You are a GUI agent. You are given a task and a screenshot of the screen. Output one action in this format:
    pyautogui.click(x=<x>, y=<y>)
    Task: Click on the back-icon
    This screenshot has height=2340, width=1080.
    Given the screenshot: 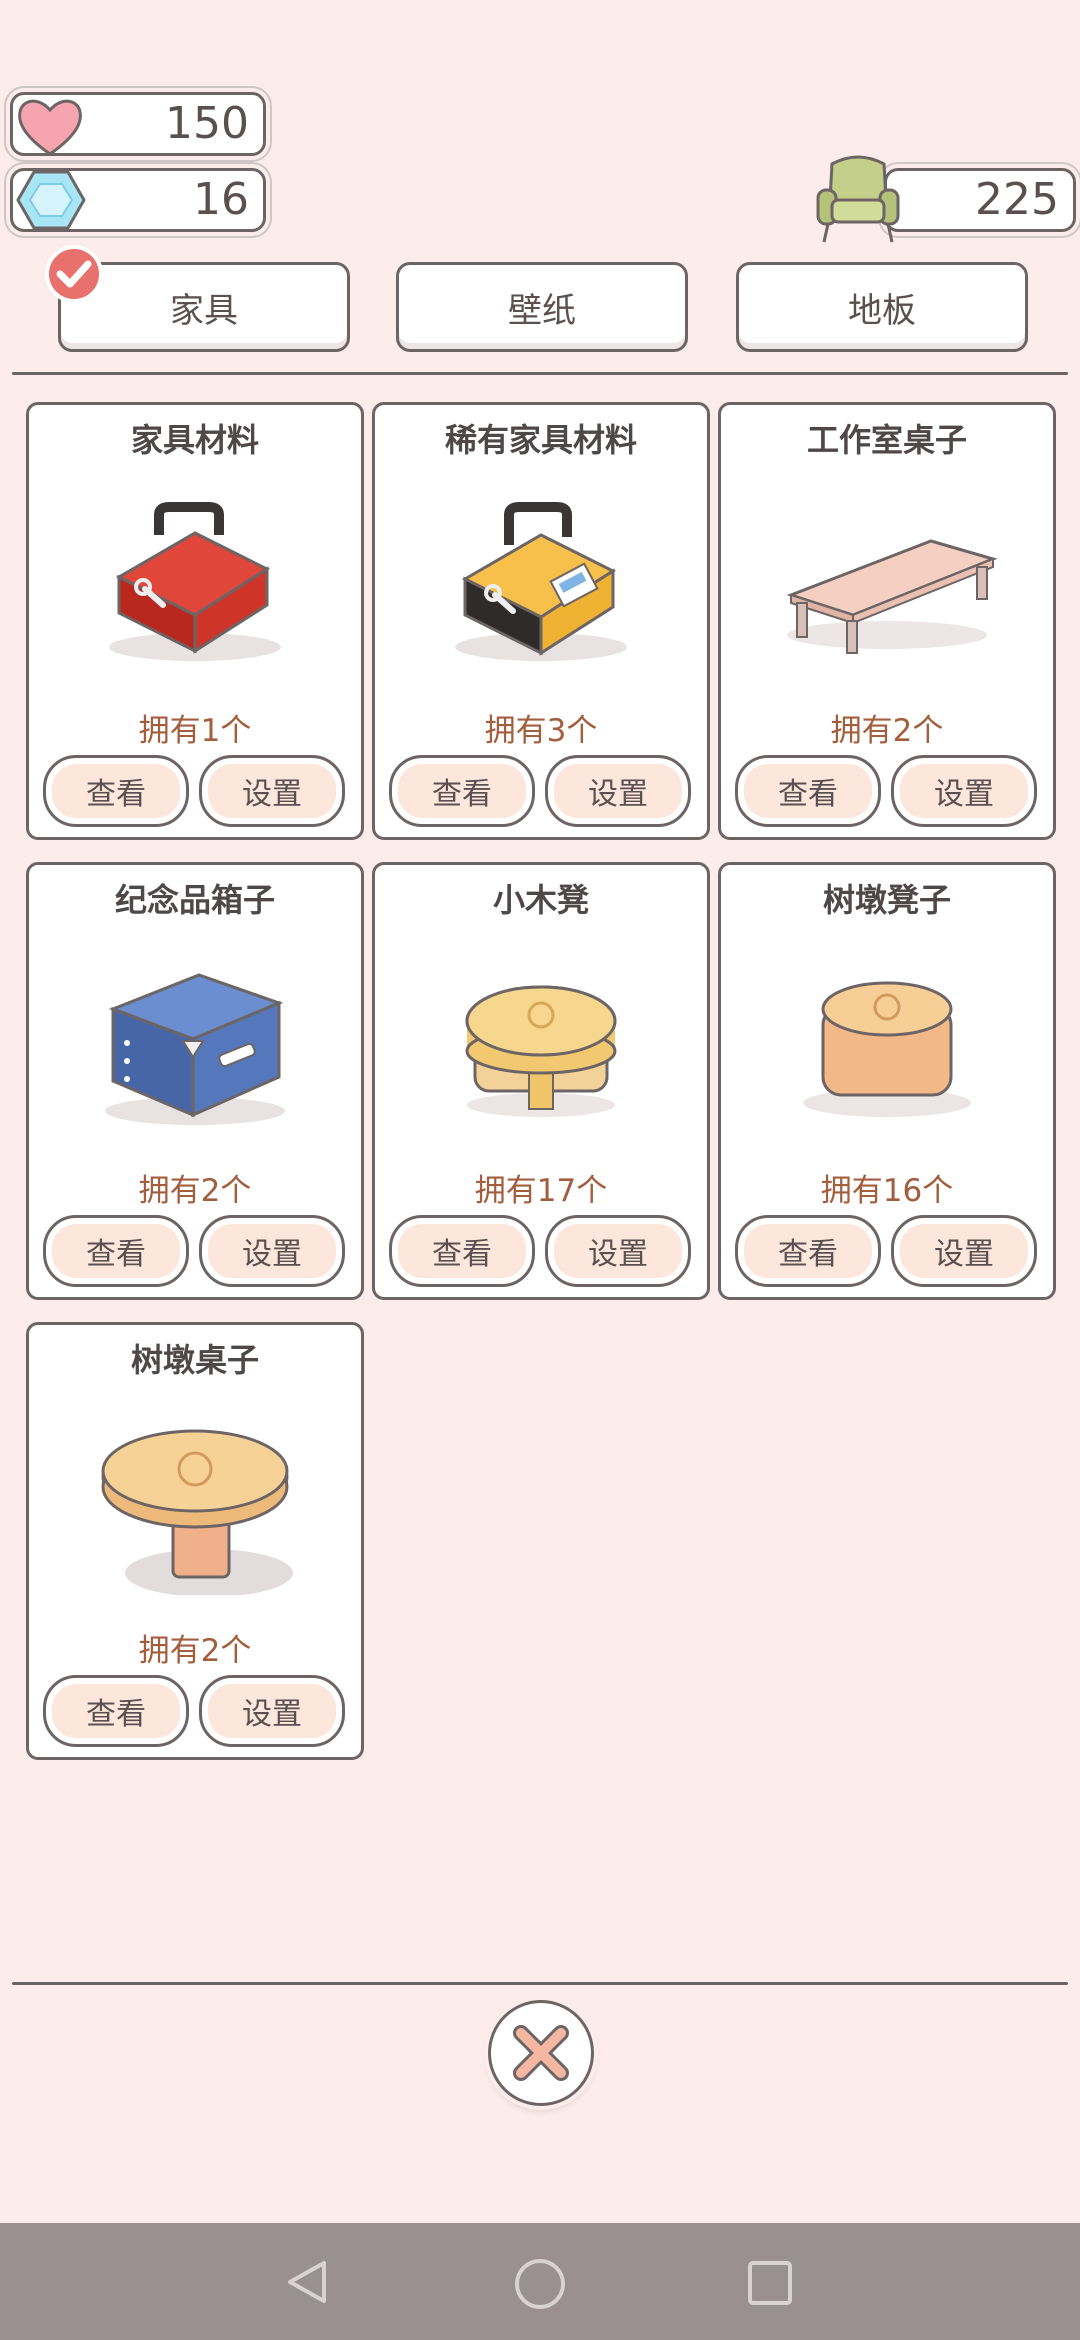 What is the action you would take?
    pyautogui.click(x=307, y=2282)
    